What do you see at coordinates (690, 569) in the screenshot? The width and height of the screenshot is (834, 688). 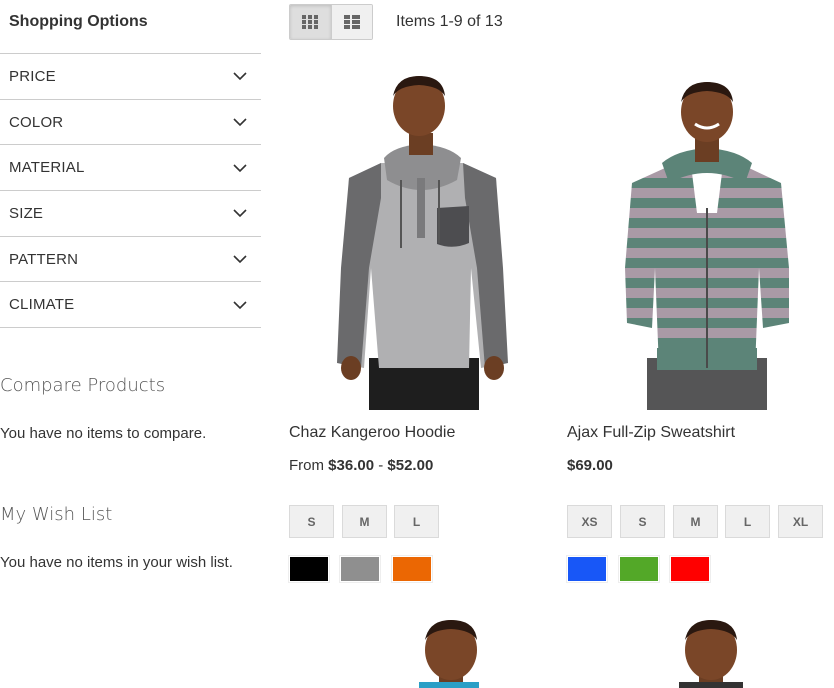 I see `color-swatch-red` at bounding box center [690, 569].